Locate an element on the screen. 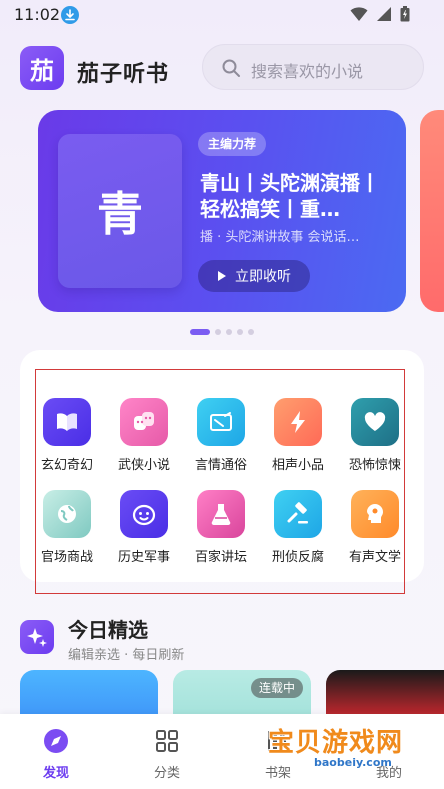  masks-icon is located at coordinates (144, 422).